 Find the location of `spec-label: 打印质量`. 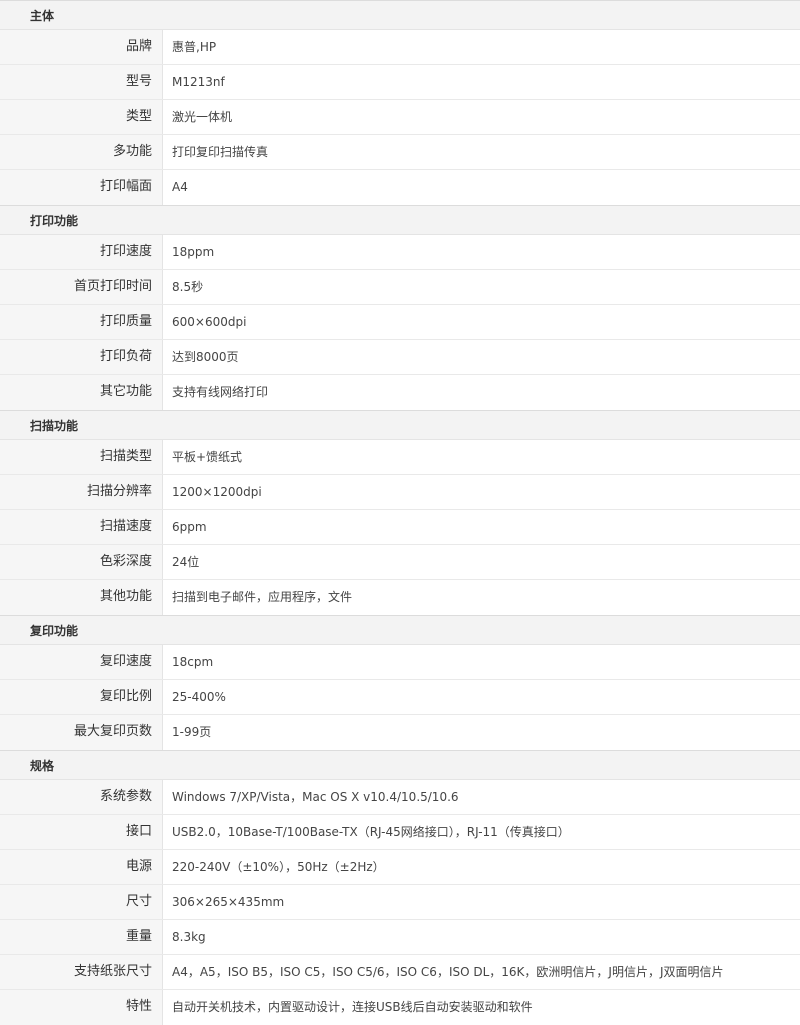

spec-label: 打印质量 is located at coordinates (81, 322).